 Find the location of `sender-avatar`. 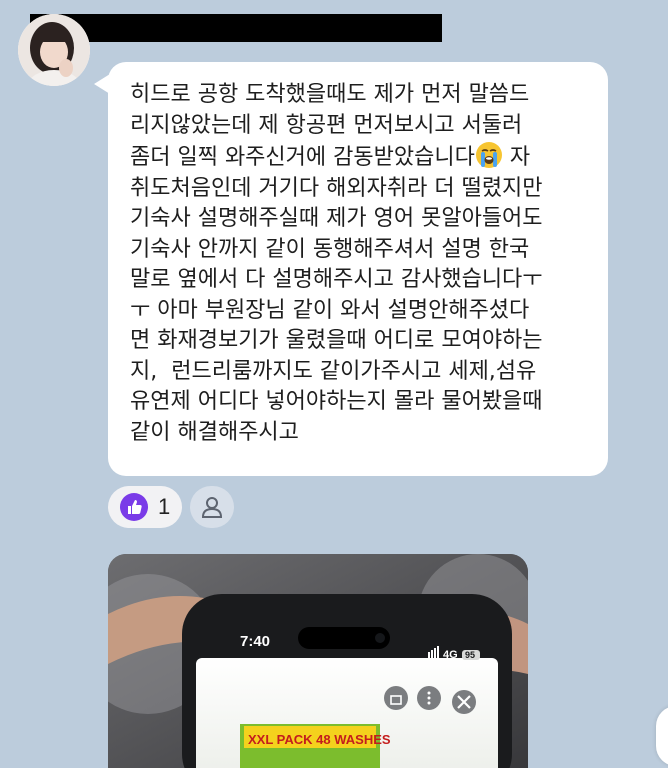

sender-avatar is located at coordinates (54, 50).